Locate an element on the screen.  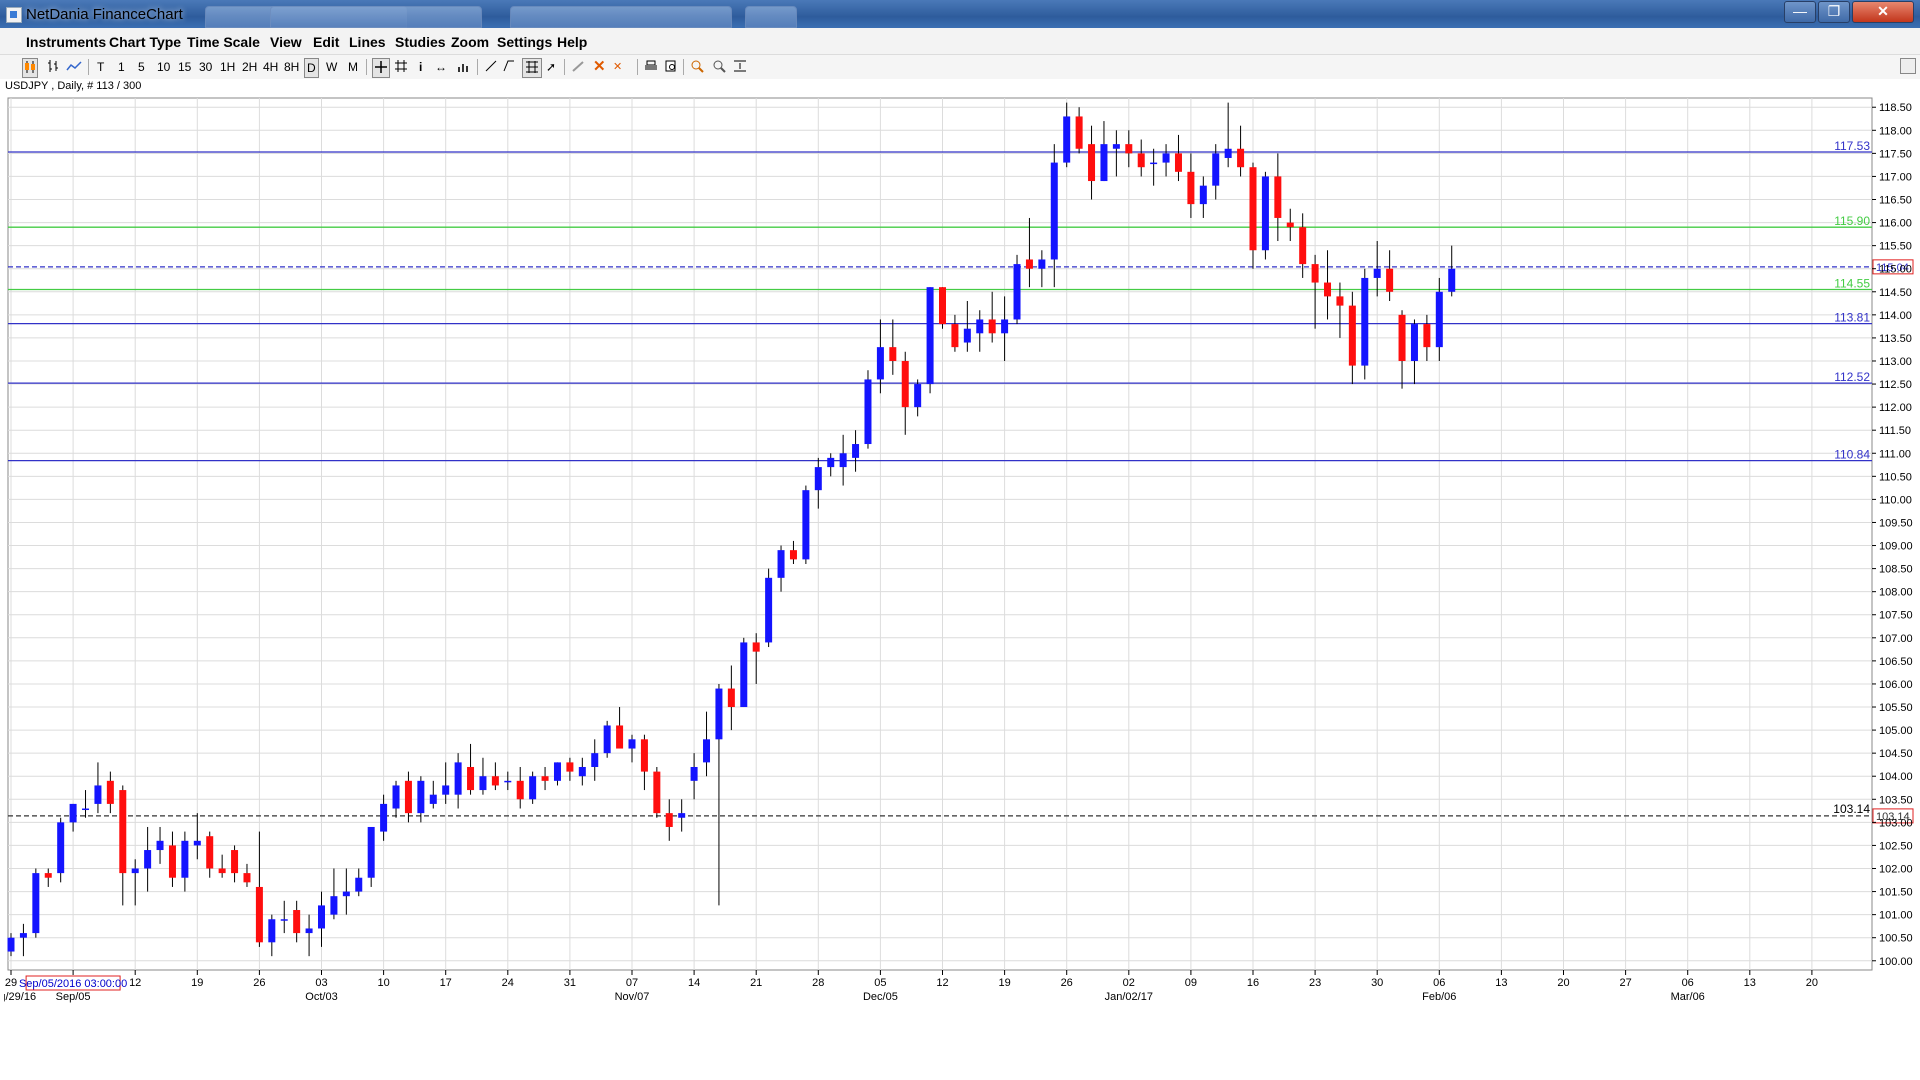
grid-icon is located at coordinates (401, 67).